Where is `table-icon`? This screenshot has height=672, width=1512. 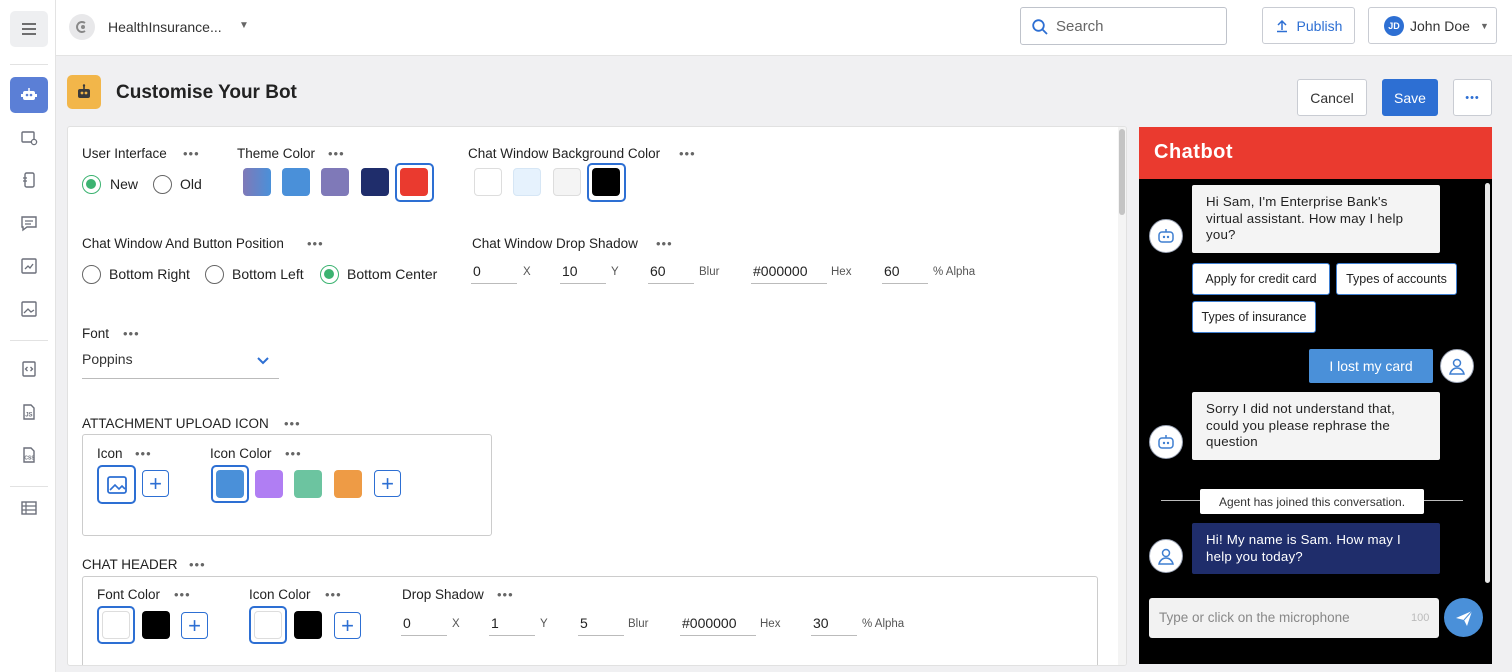
table-icon is located at coordinates (29, 508).